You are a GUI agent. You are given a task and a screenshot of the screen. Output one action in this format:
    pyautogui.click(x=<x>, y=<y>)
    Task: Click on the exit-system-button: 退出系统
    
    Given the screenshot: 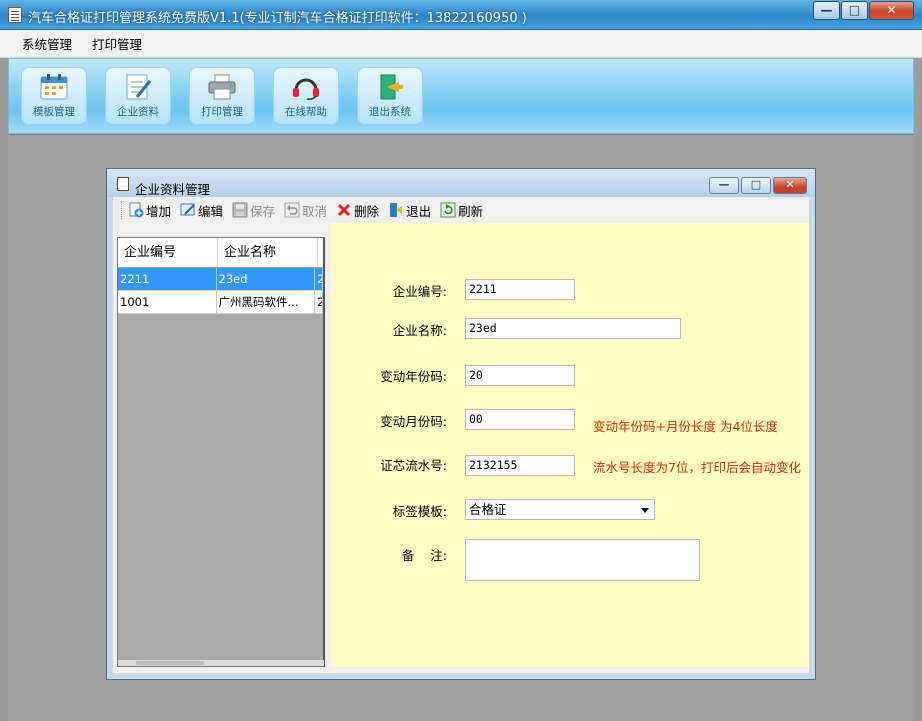 What is the action you would take?
    pyautogui.click(x=390, y=96)
    